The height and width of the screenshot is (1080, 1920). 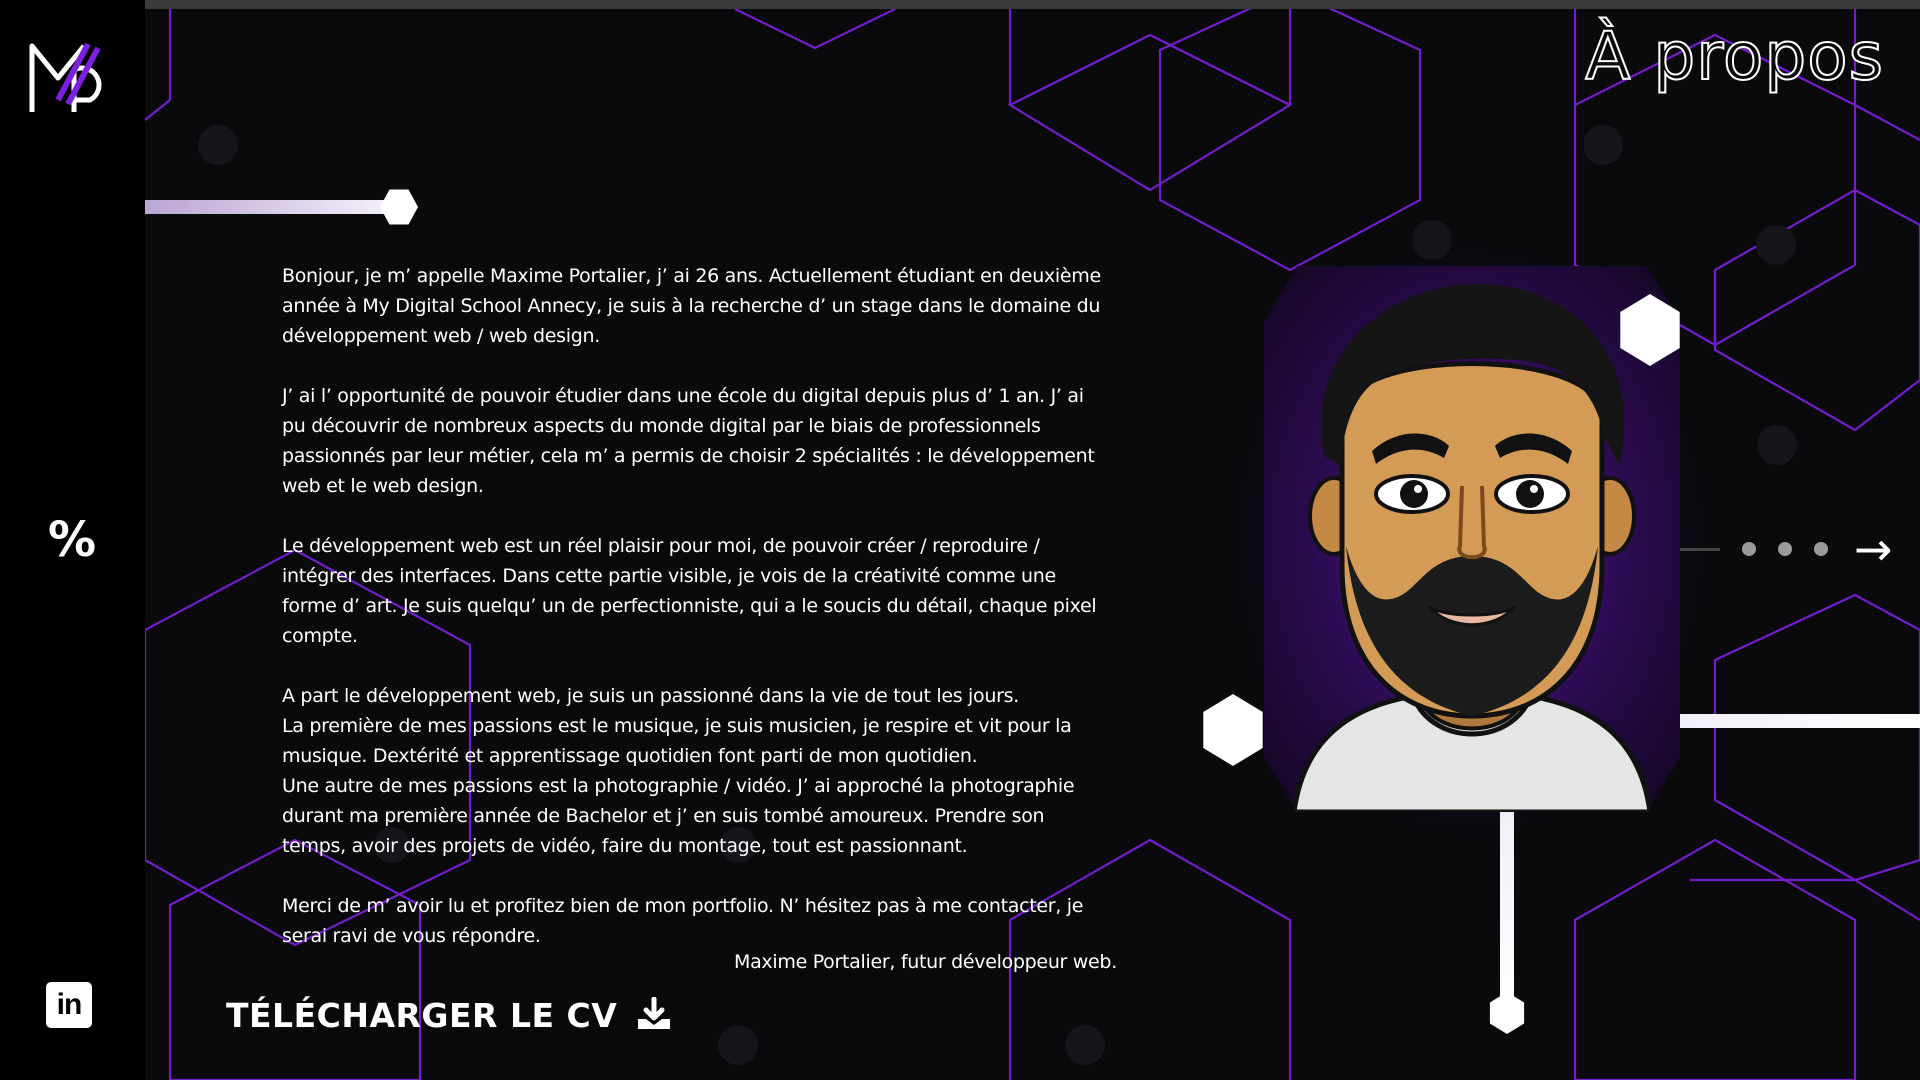 I want to click on carousel-line, so click(x=1700, y=549).